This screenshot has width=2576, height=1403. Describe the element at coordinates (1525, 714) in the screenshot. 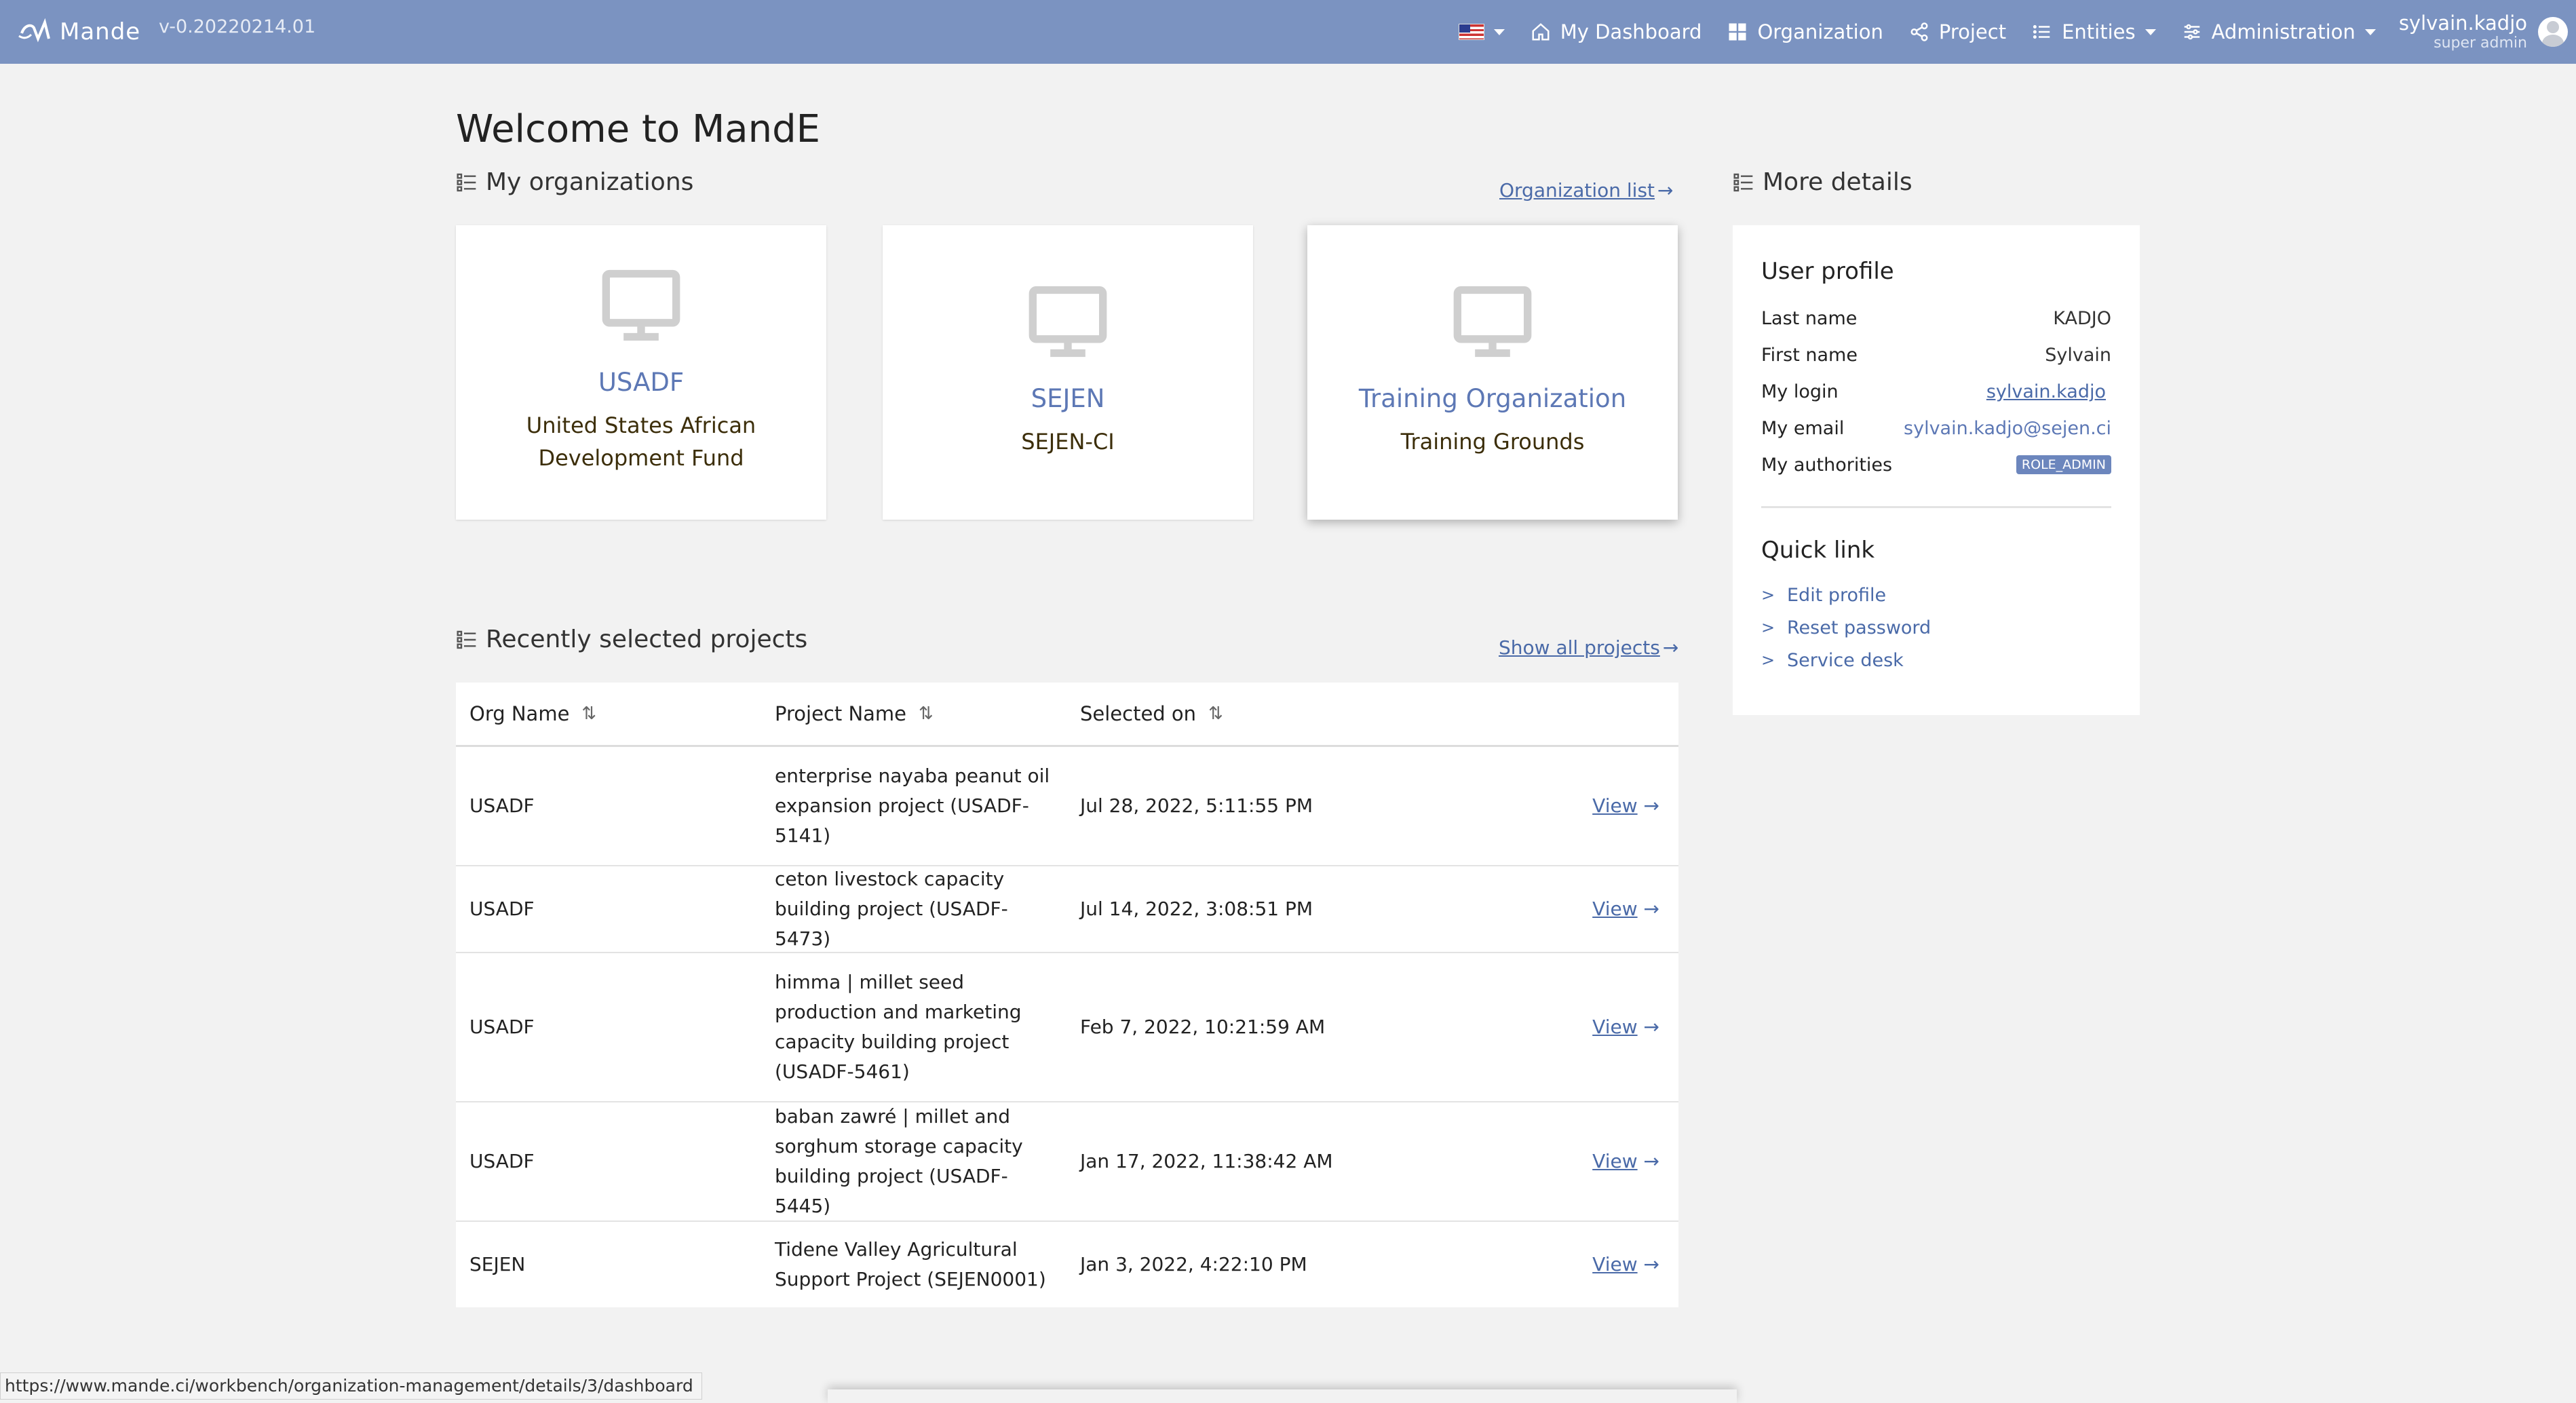

I see `column-actions` at that location.